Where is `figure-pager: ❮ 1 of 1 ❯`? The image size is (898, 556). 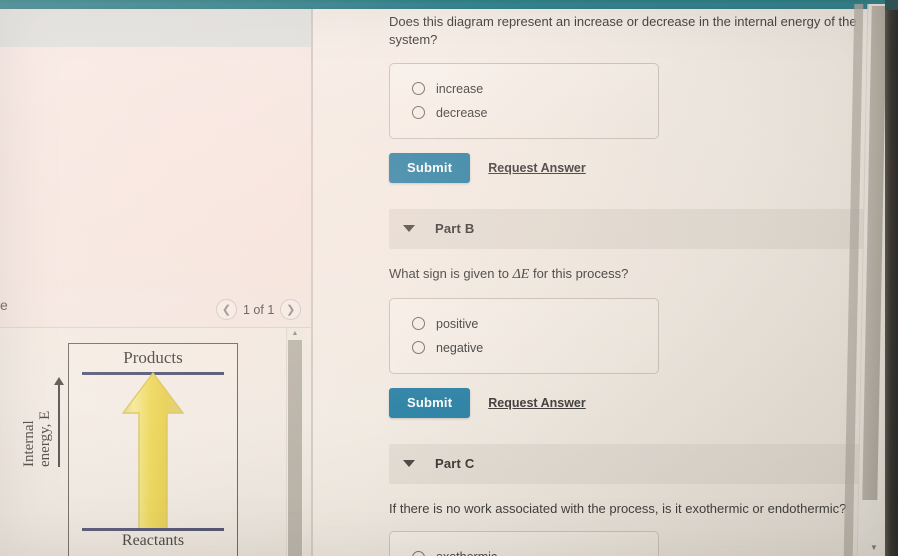 figure-pager: ❮ 1 of 1 ❯ is located at coordinates (259, 309).